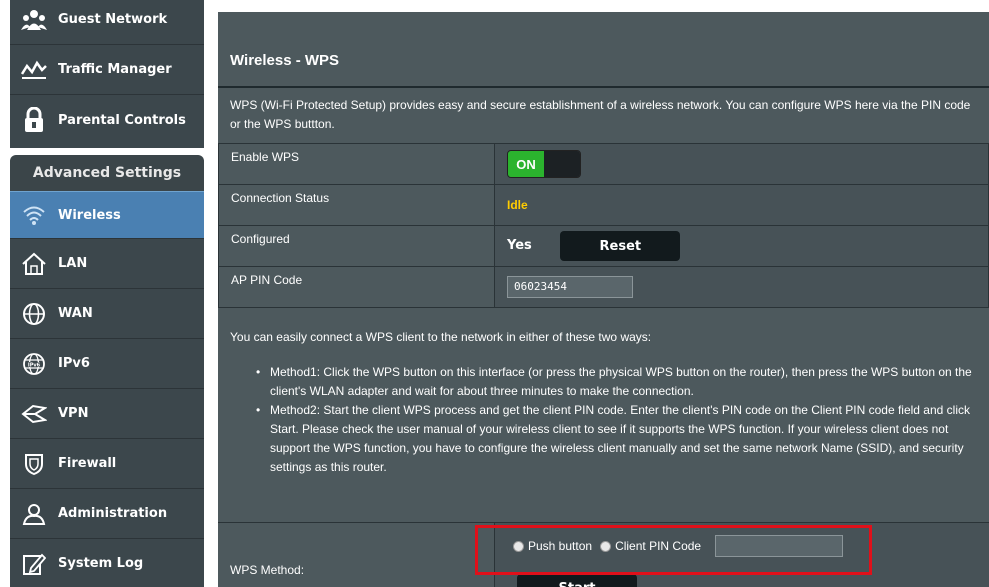 This screenshot has height=587, width=989. I want to click on sidebar-item-parental-controls: Parental Controls, so click(107, 120).